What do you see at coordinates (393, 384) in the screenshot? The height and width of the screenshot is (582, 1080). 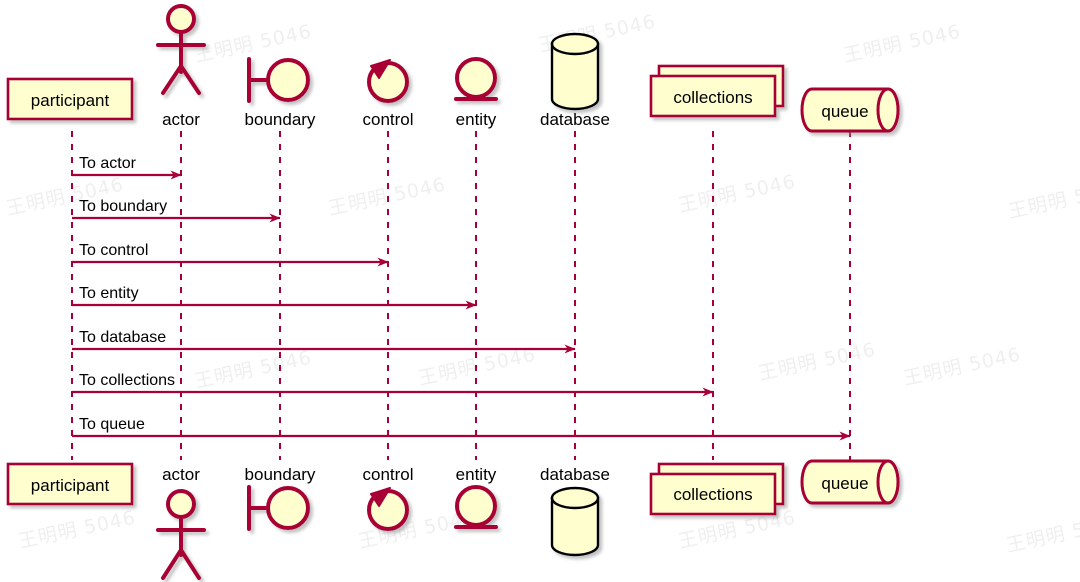 I see `message-to-collections: To collections` at bounding box center [393, 384].